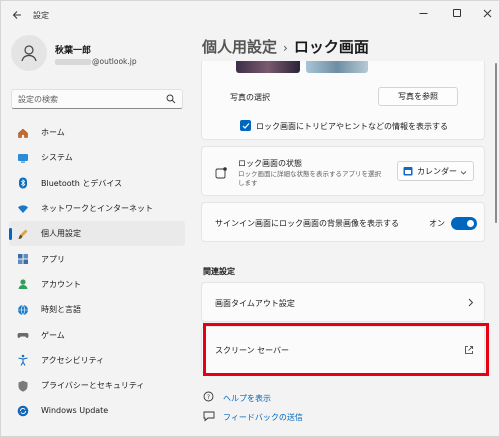 This screenshot has height=437, width=500. What do you see at coordinates (61, 234) in the screenshot?
I see `sidebar-item-label: 個人用設定` at bounding box center [61, 234].